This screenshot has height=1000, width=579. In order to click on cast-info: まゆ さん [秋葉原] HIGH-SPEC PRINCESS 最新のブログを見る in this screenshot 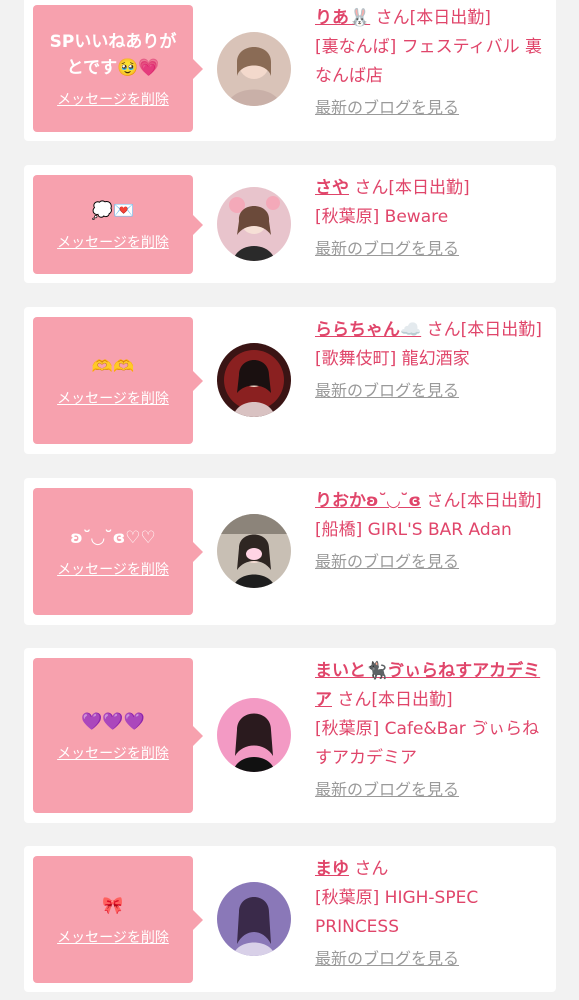, I will do `click(431, 914)`.